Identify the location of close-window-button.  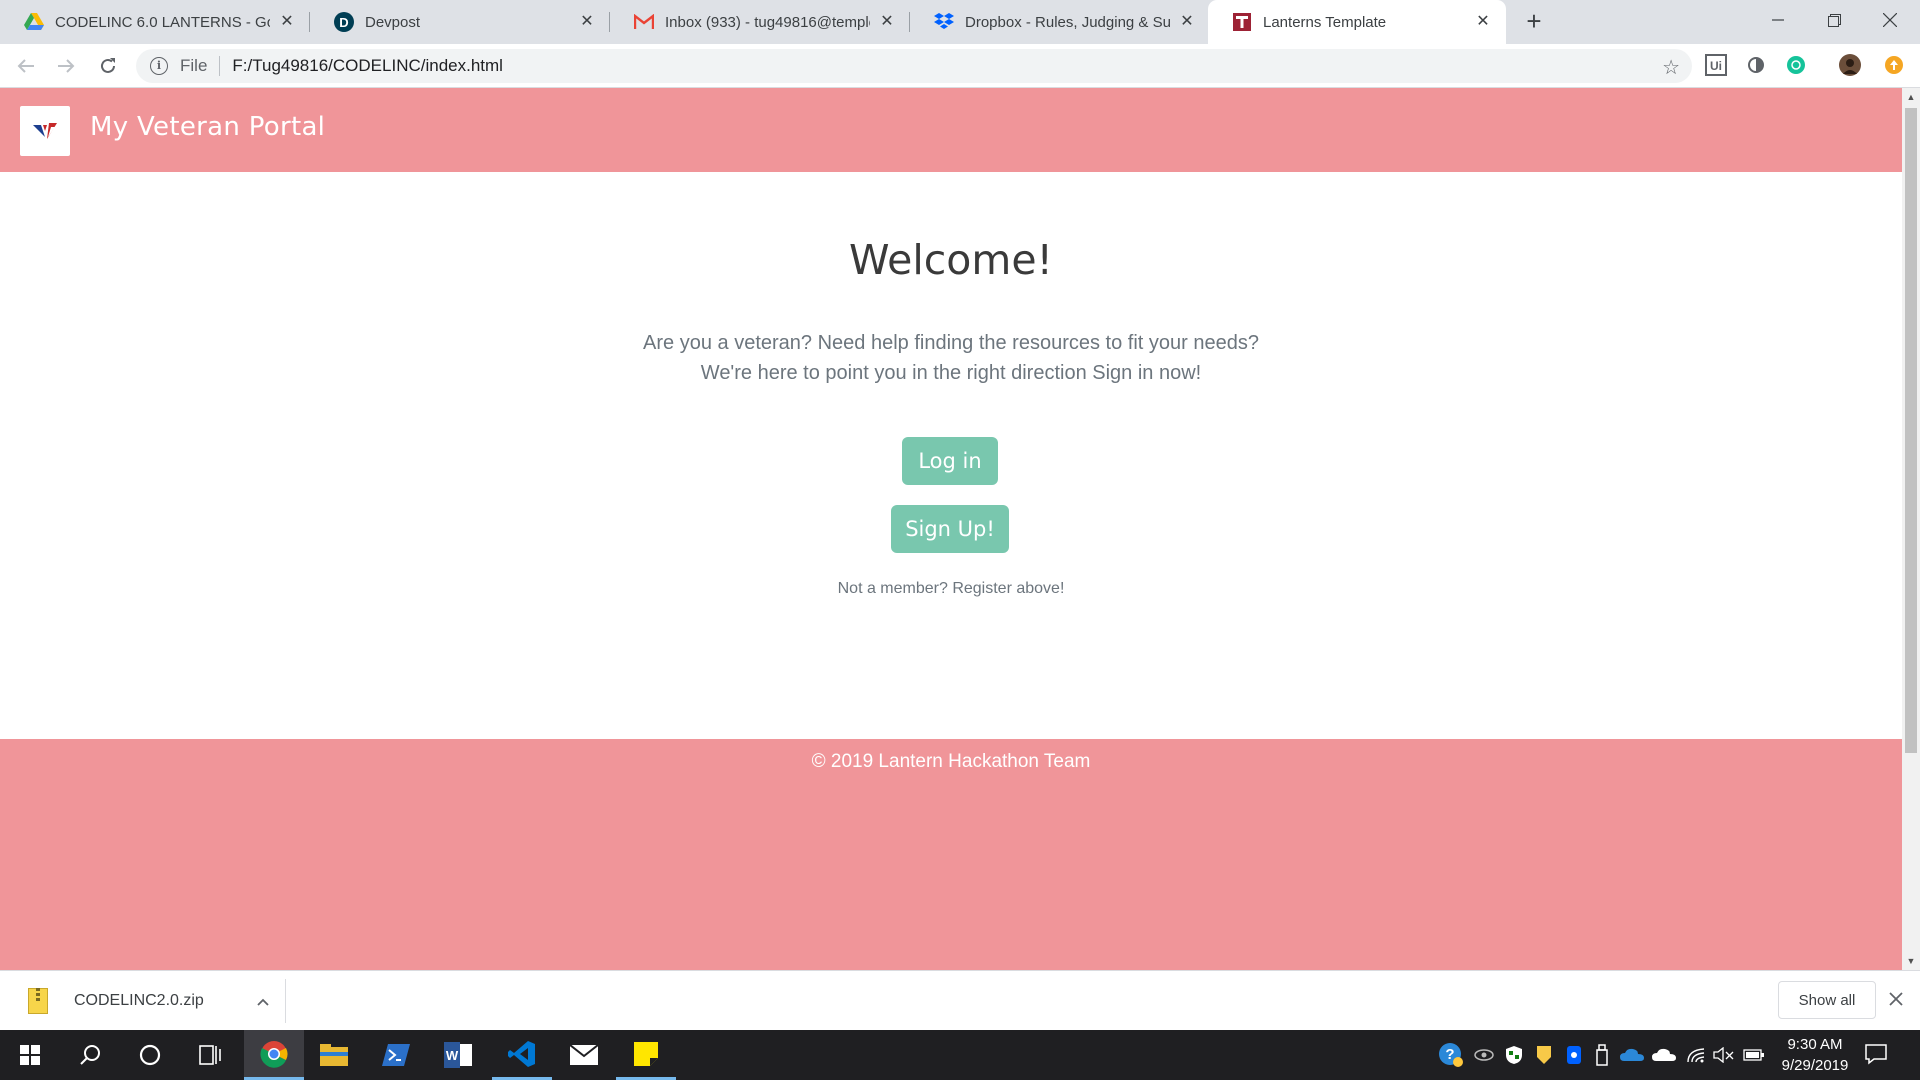
(1890, 20).